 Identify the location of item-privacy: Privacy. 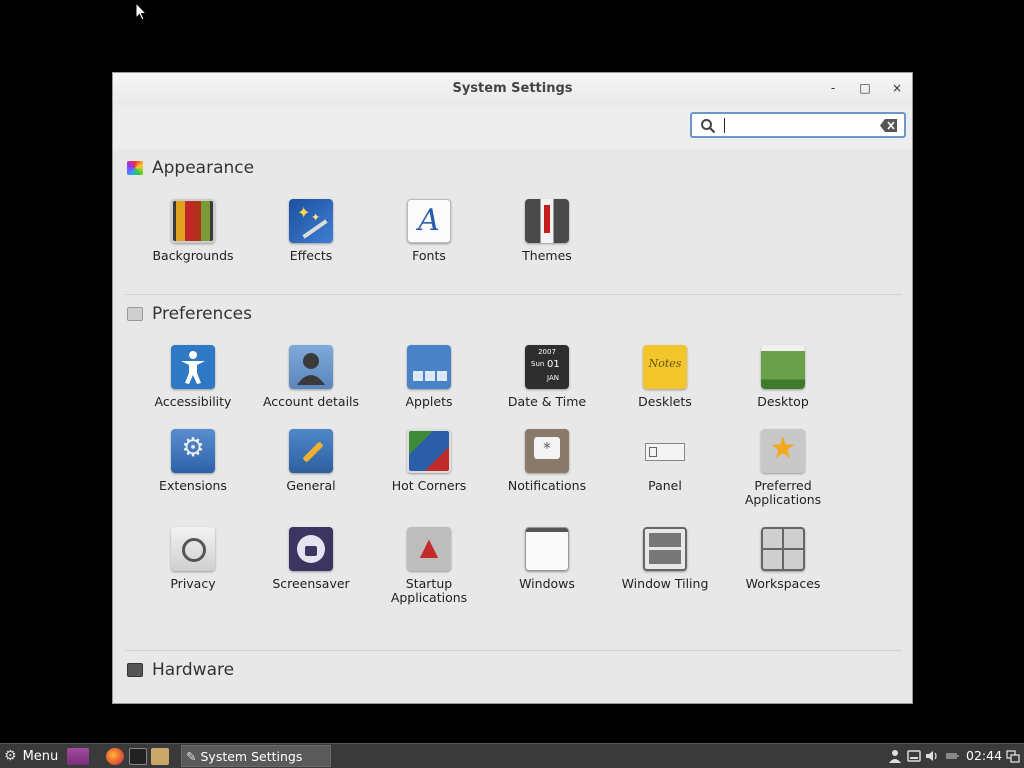
(193, 559).